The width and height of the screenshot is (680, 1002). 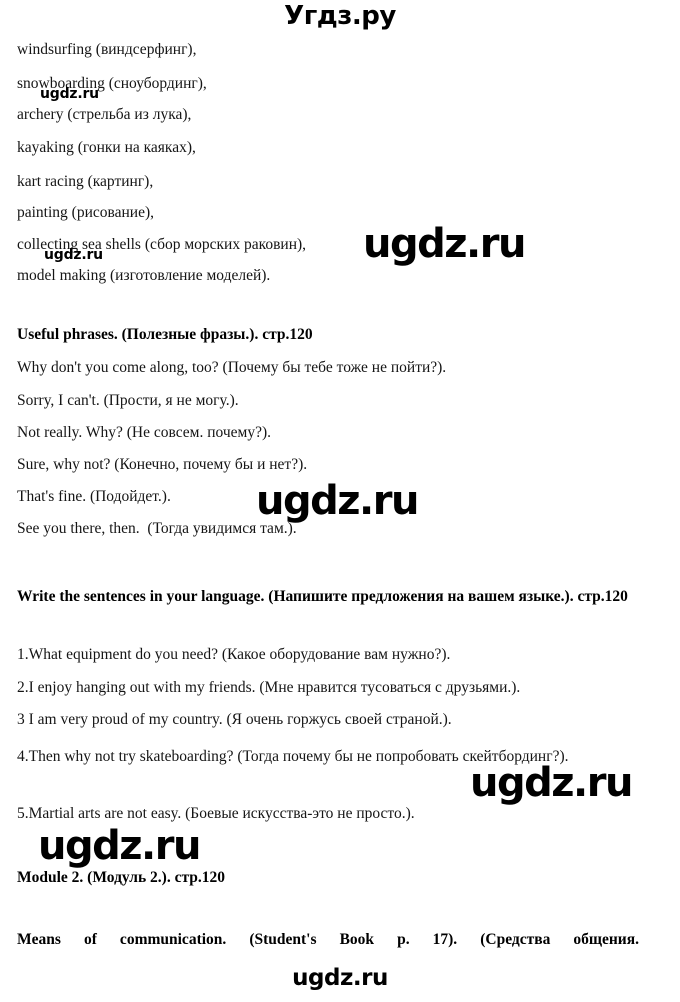 What do you see at coordinates (112, 83) in the screenshot?
I see `vocab-item-snowboarding: snowboarding (сноубординг),` at bounding box center [112, 83].